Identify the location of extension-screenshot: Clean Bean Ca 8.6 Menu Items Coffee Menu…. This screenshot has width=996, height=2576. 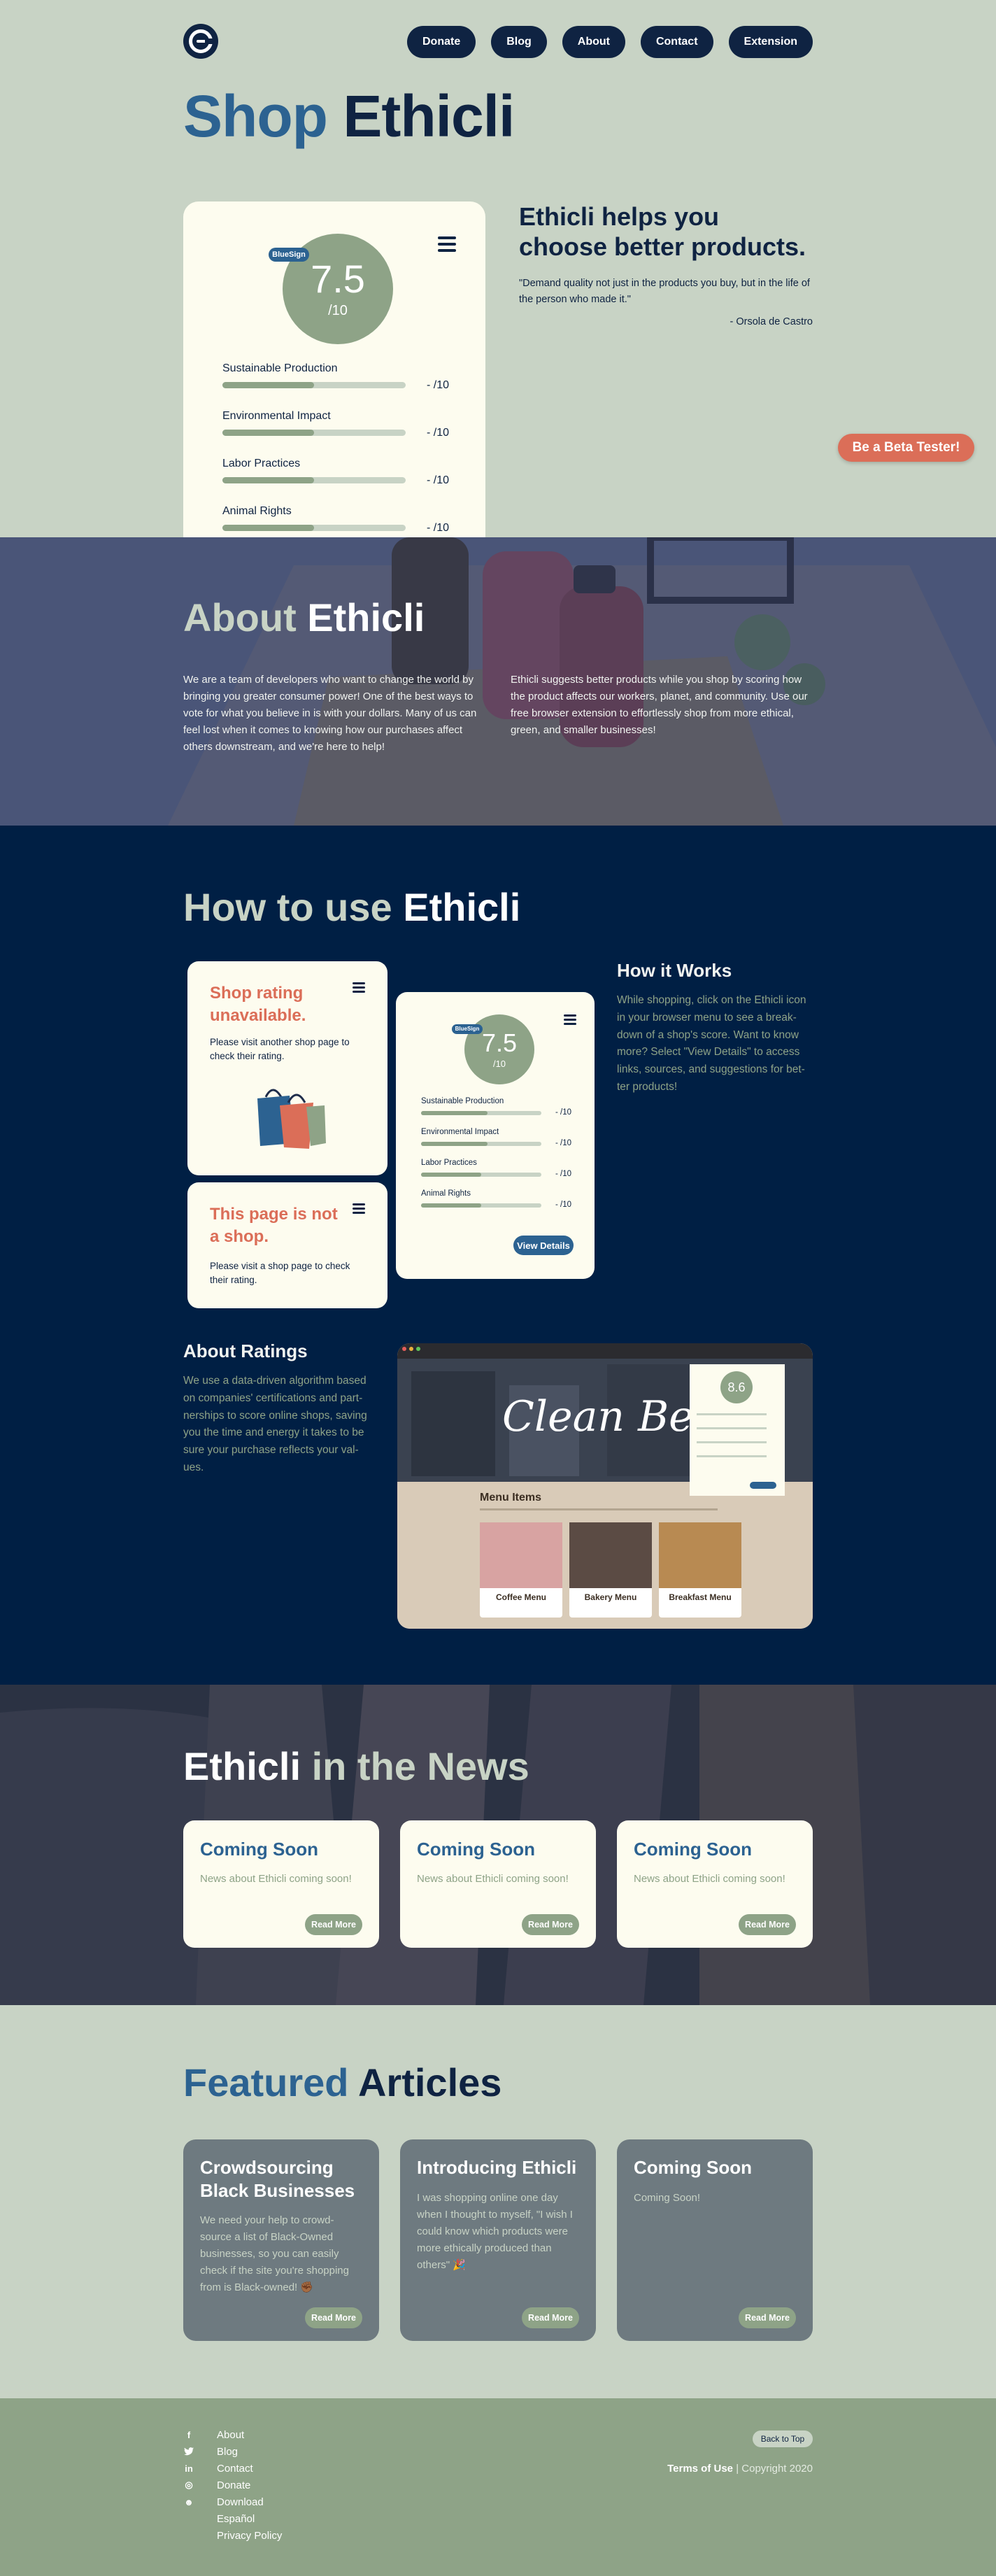
(605, 1486).